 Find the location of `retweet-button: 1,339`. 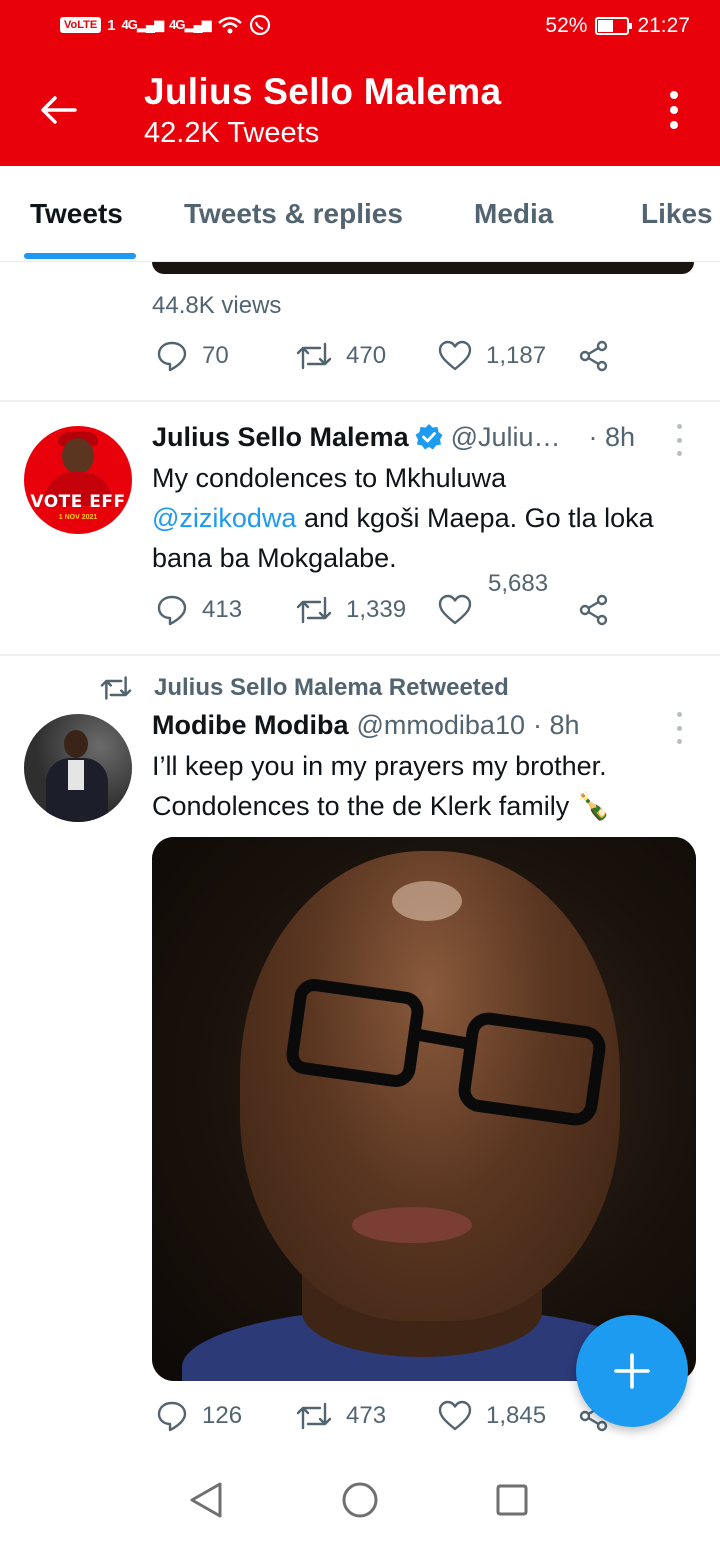

retweet-button: 1,339 is located at coordinates (351, 610).